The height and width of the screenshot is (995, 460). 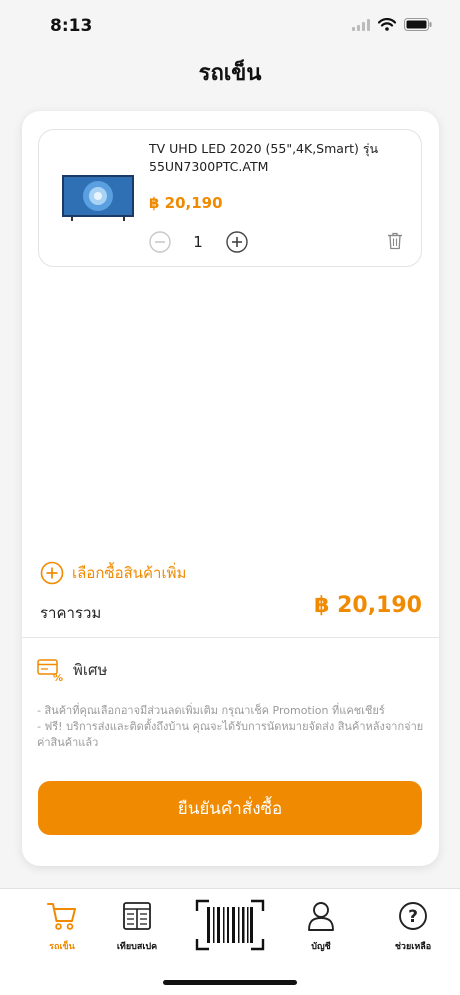 What do you see at coordinates (90, 670) in the screenshot?
I see `special-title: พิเศษ` at bounding box center [90, 670].